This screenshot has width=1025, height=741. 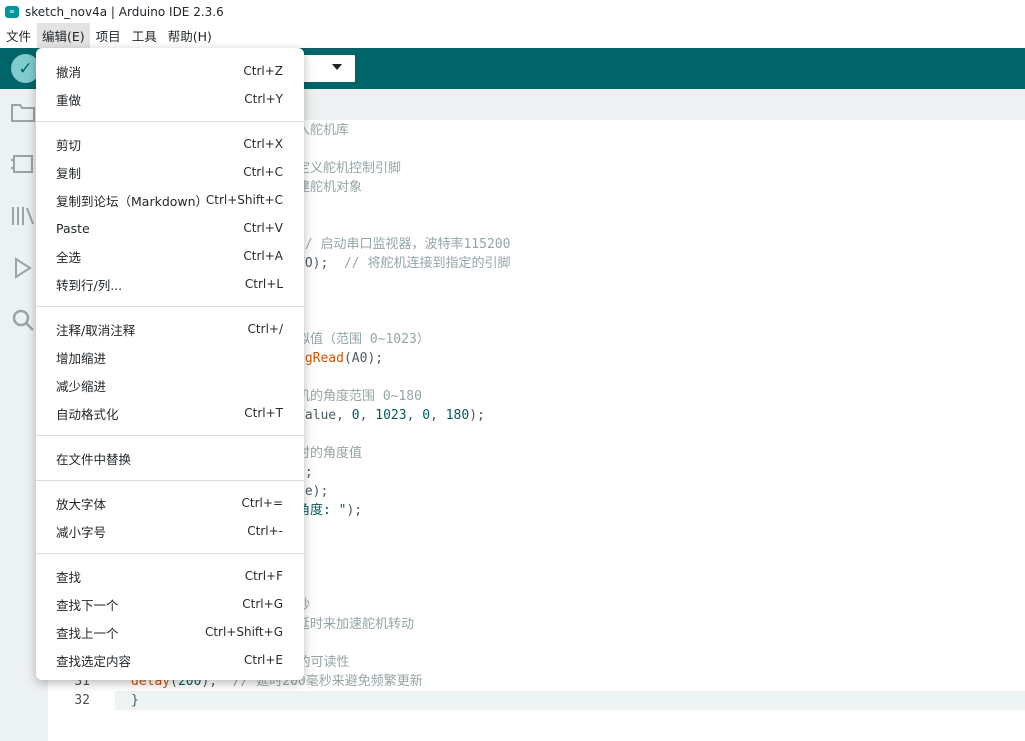 I want to click on menu-item-shortcut: Ctrl+C, so click(x=263, y=172).